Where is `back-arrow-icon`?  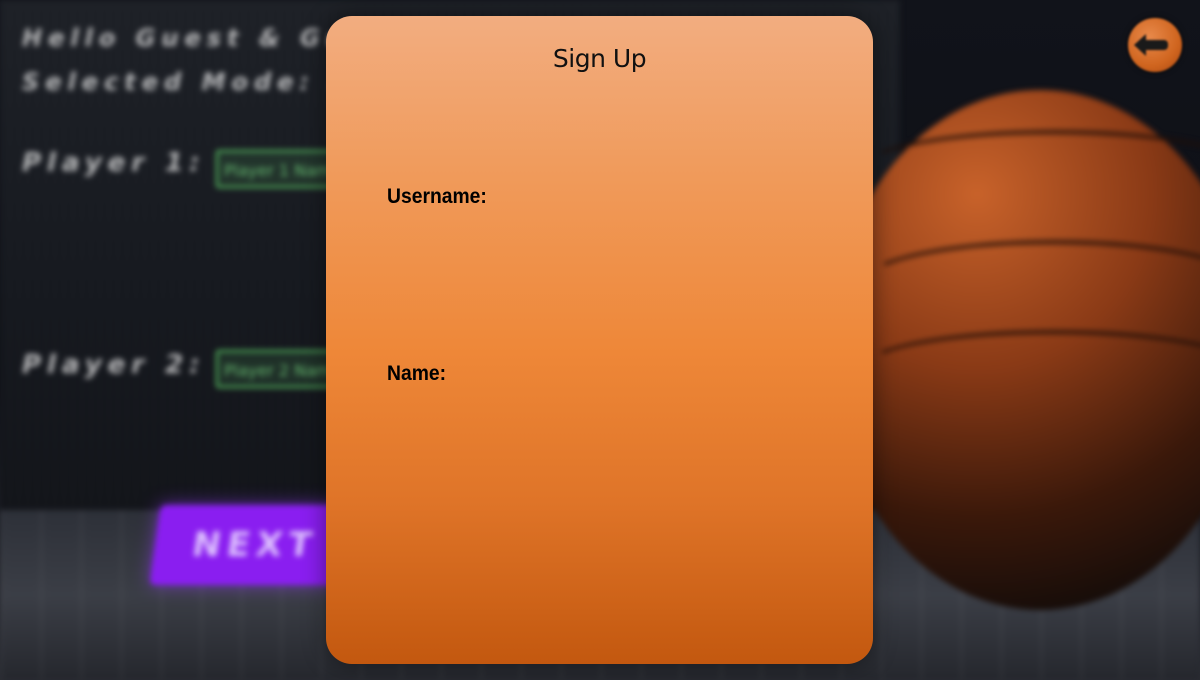 back-arrow-icon is located at coordinates (1151, 45).